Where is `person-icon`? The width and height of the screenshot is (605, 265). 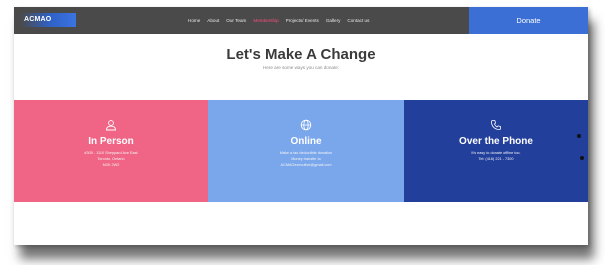 person-icon is located at coordinates (111, 125).